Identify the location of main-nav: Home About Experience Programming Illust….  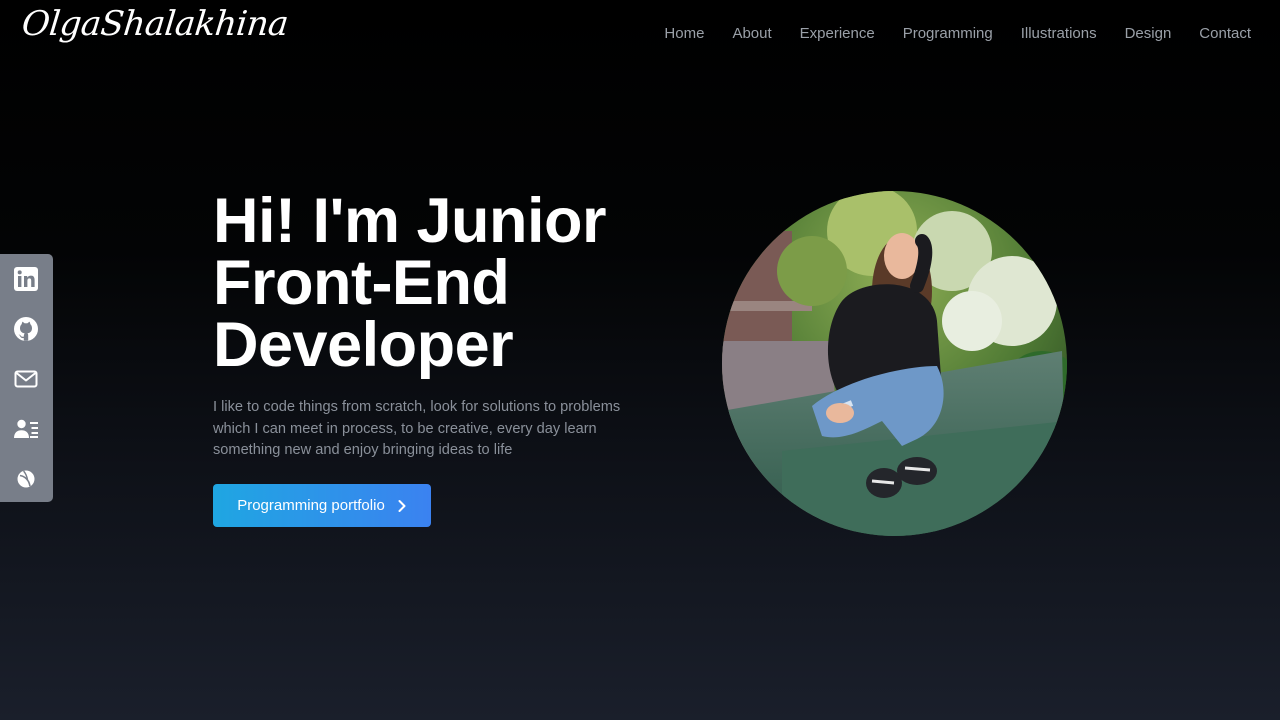
(957, 33).